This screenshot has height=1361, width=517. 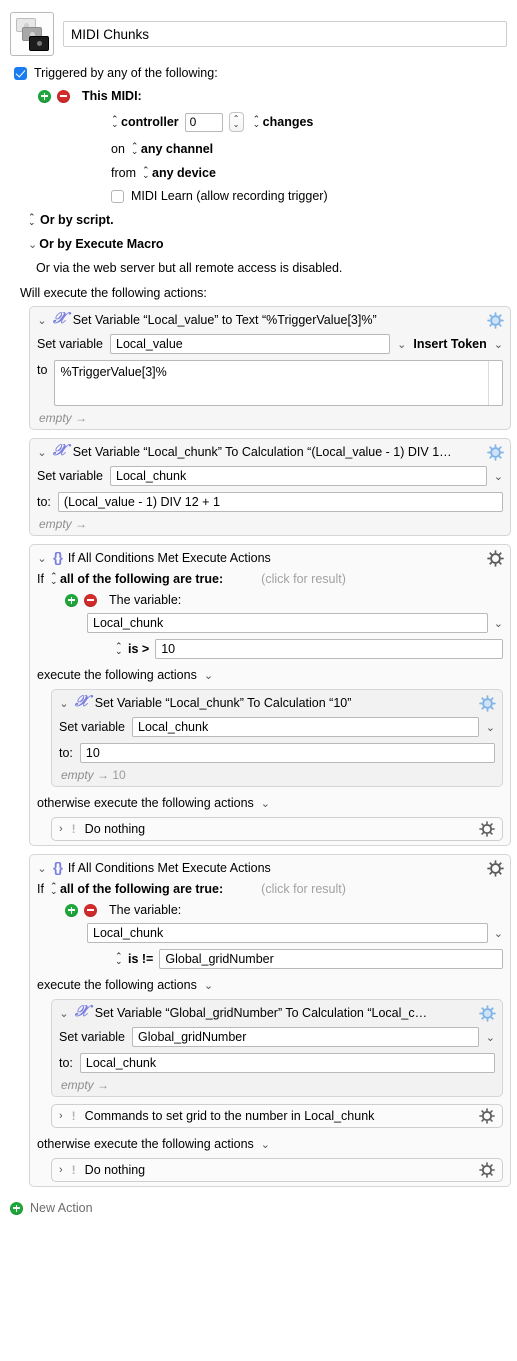 I want to click on variable-name-input: Global_gridNumber, so click(x=305, y=1037).